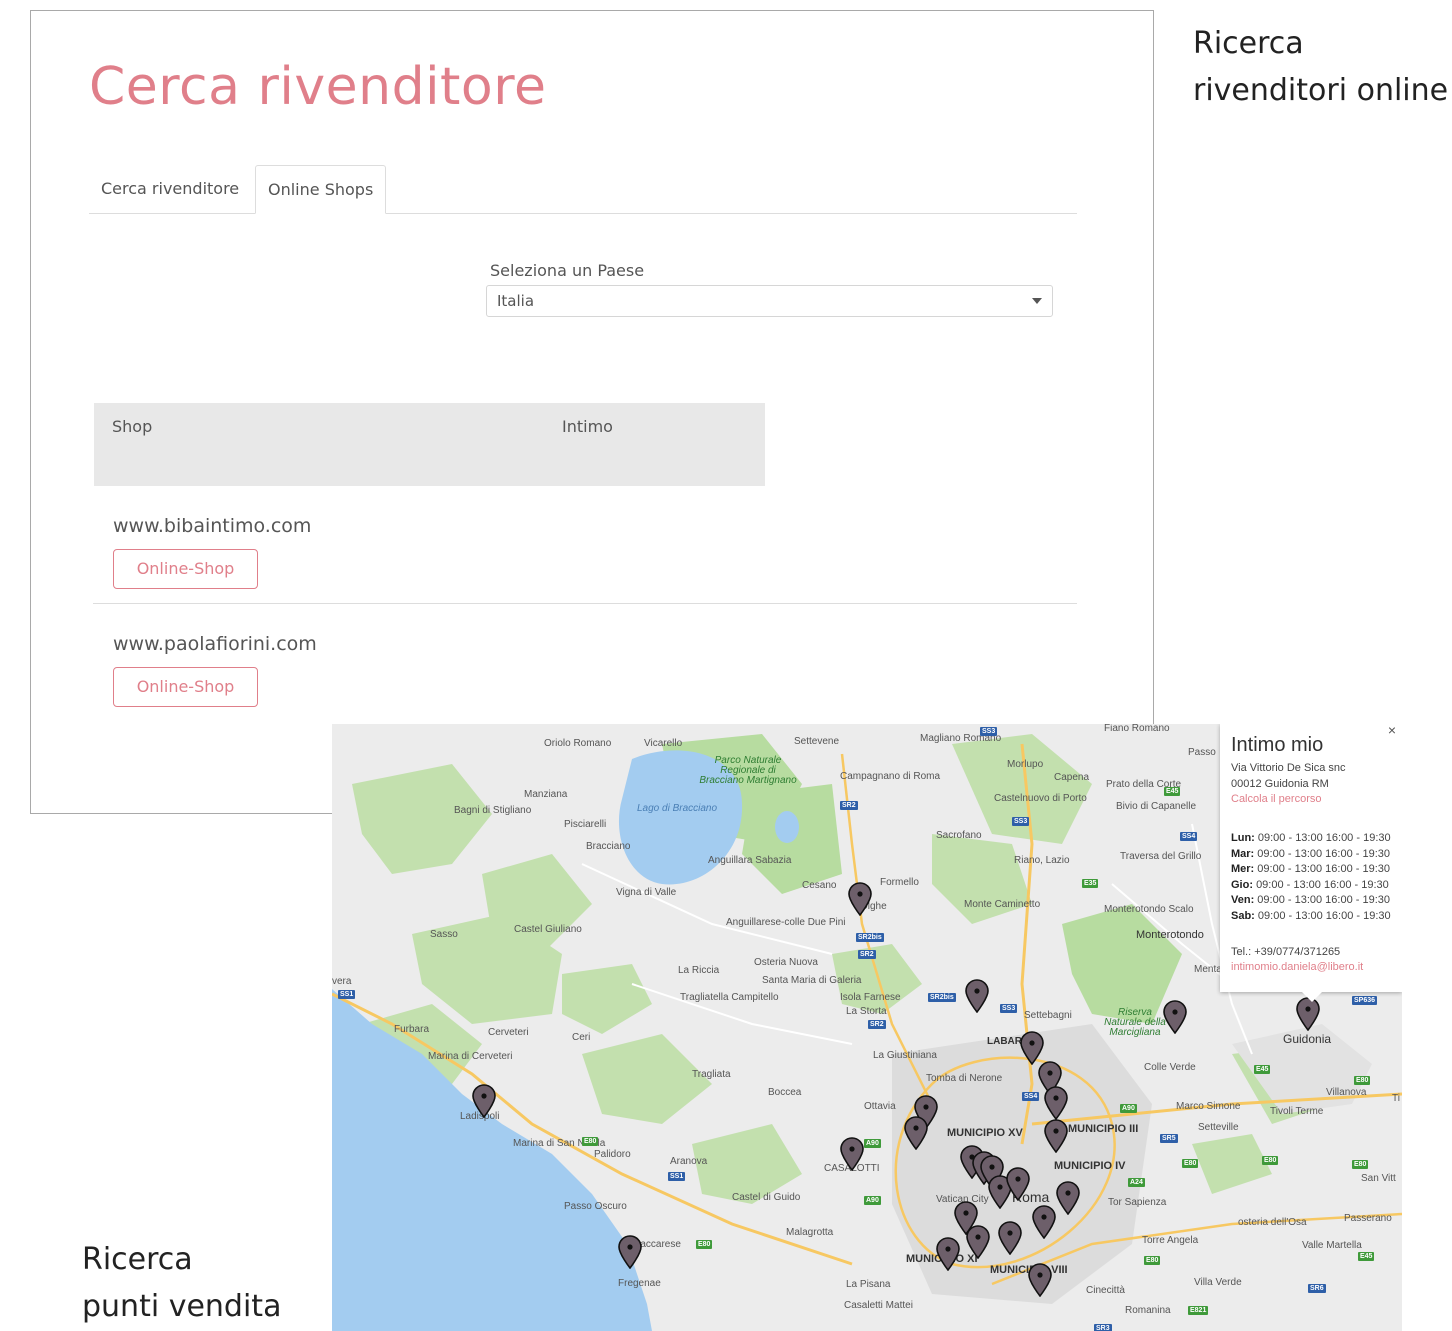 This screenshot has width=1452, height=1331. I want to click on country-select-label: Seleziona un Paese, so click(567, 270).